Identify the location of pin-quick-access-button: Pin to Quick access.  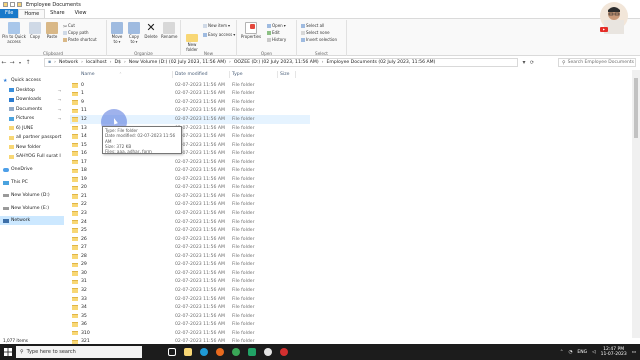
(14, 33).